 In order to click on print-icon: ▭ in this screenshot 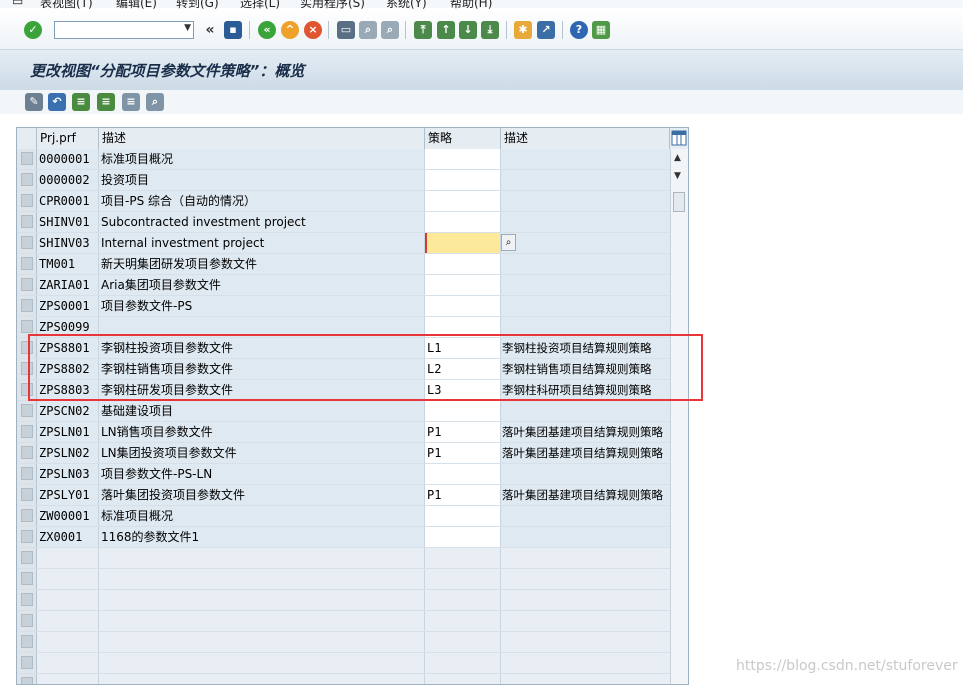, I will do `click(346, 30)`.